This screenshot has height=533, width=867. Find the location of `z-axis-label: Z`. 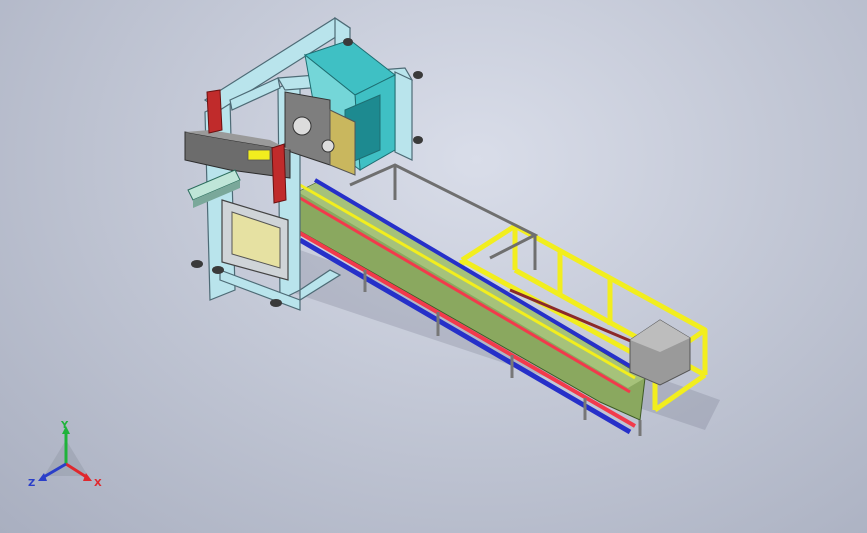

z-axis-label: Z is located at coordinates (31, 483).